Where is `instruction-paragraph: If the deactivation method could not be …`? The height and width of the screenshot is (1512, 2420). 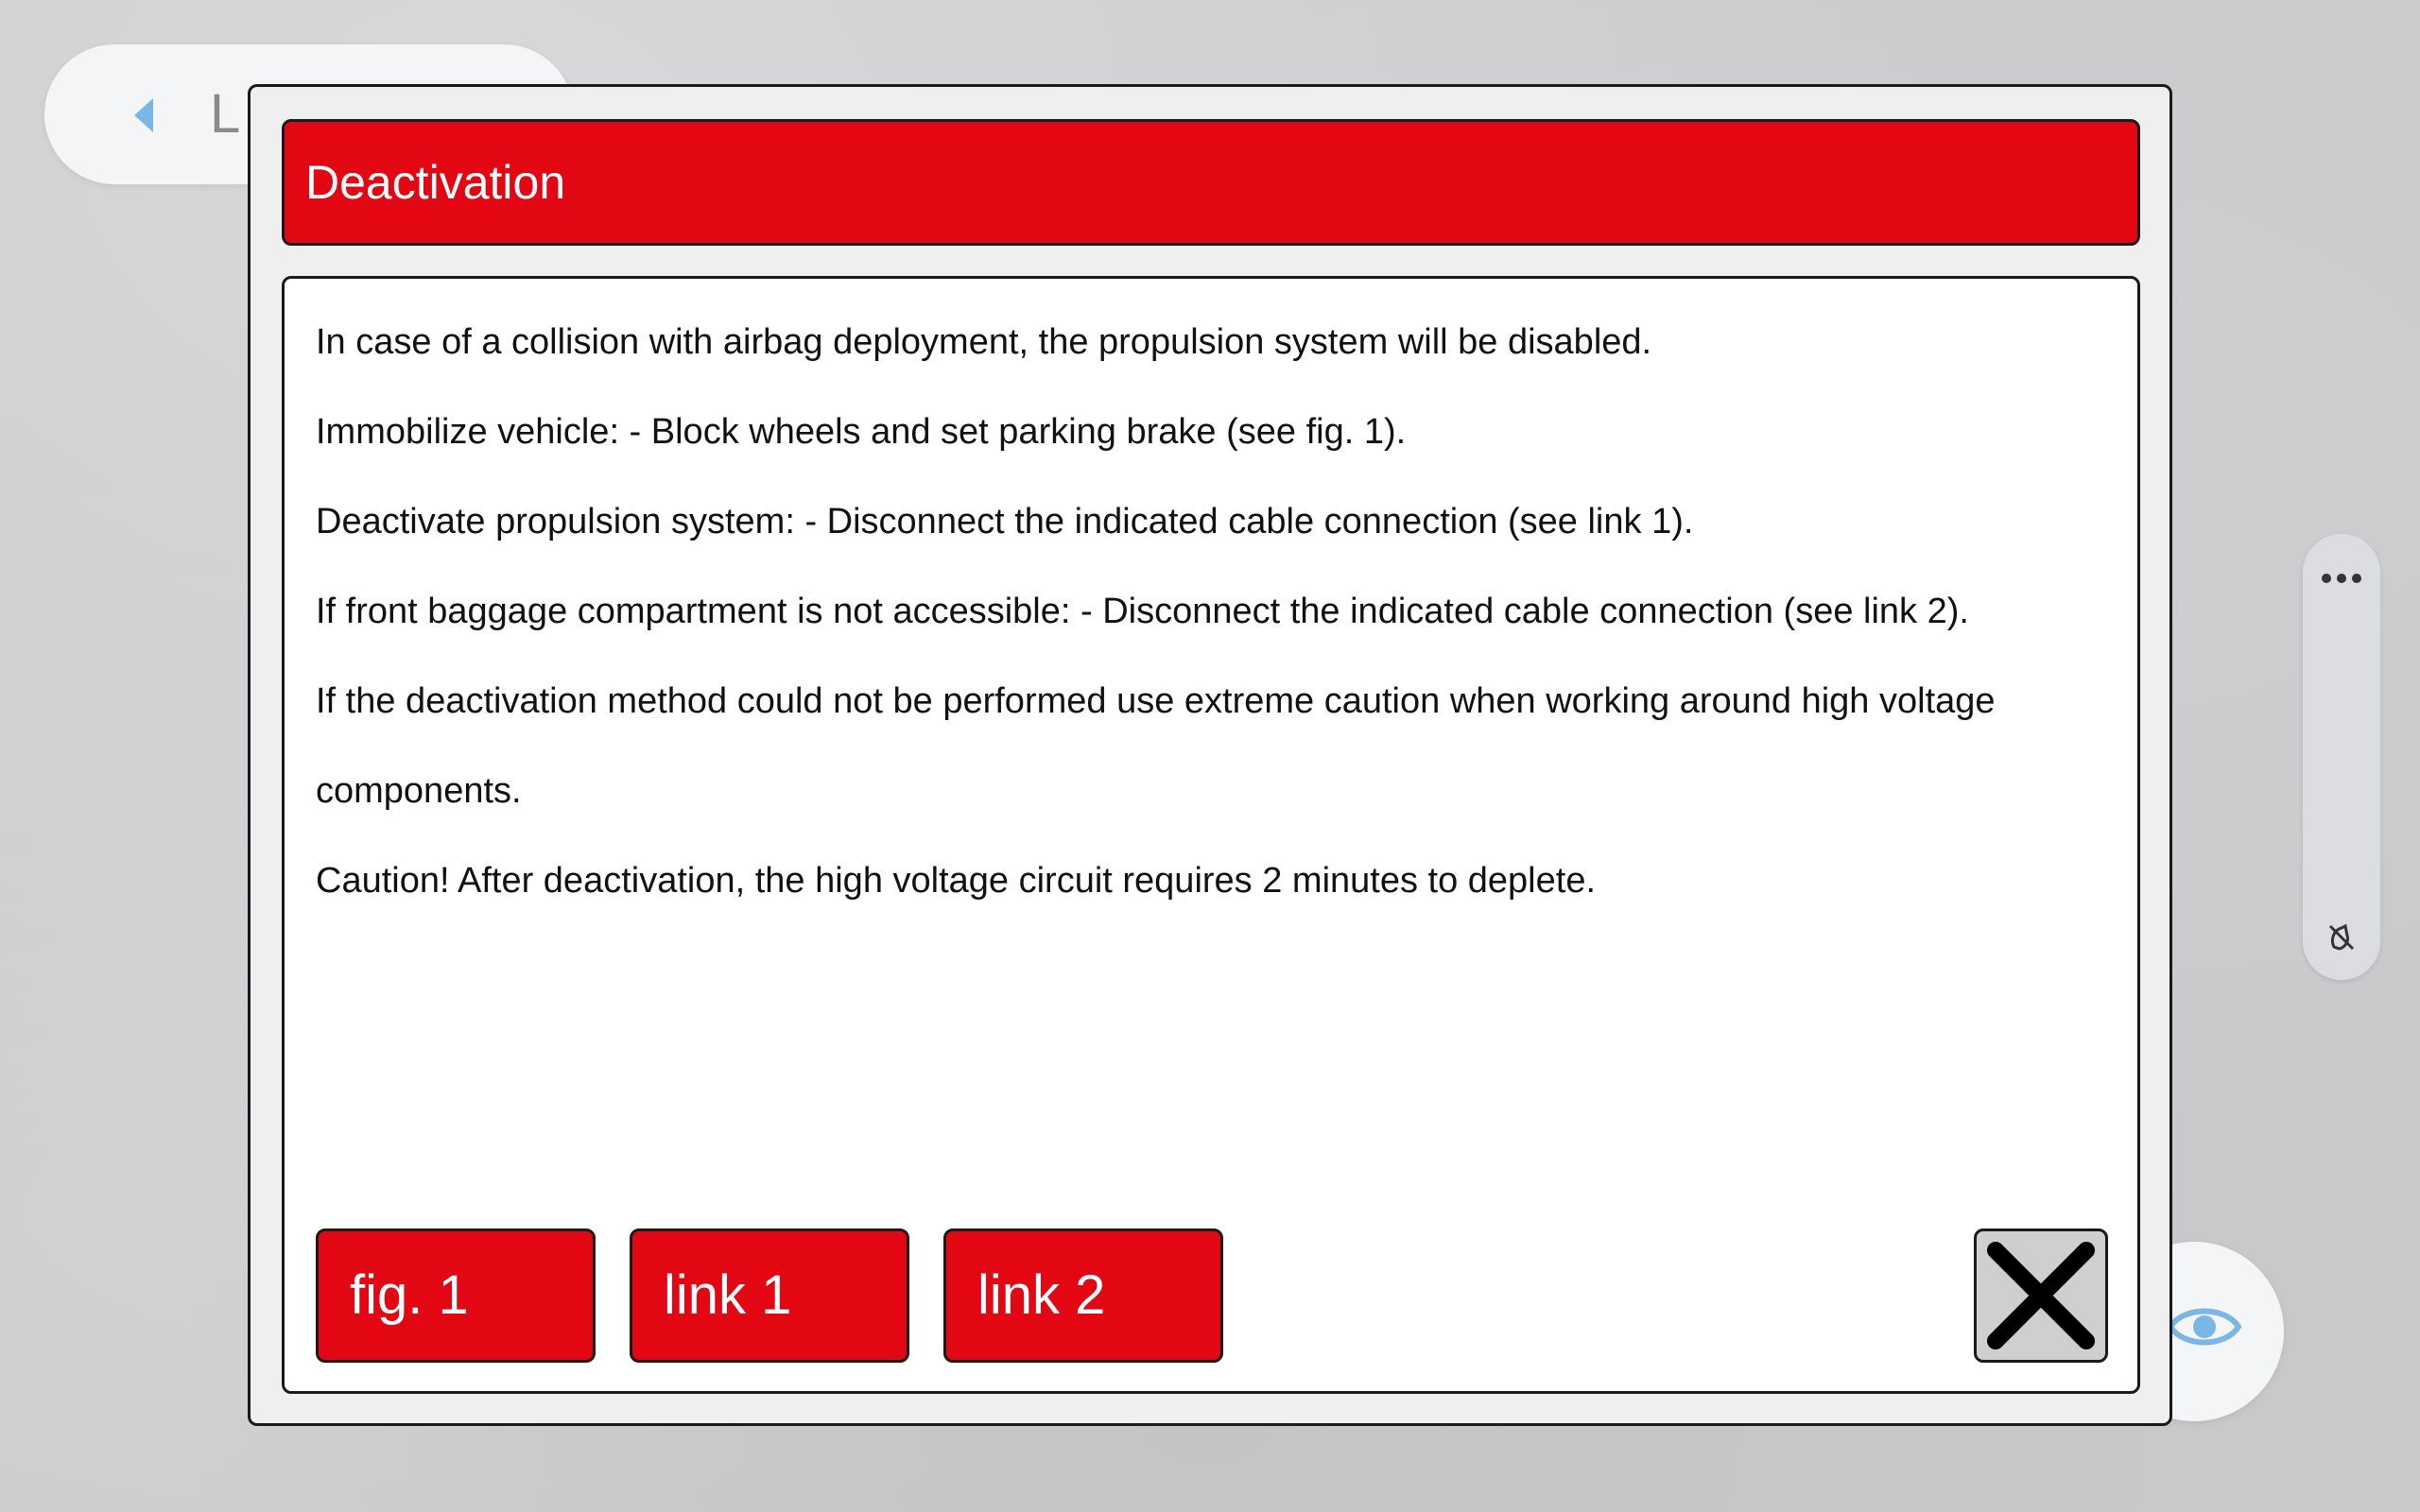
instruction-paragraph: If the deactivation method could not be … is located at coordinates (1156, 746).